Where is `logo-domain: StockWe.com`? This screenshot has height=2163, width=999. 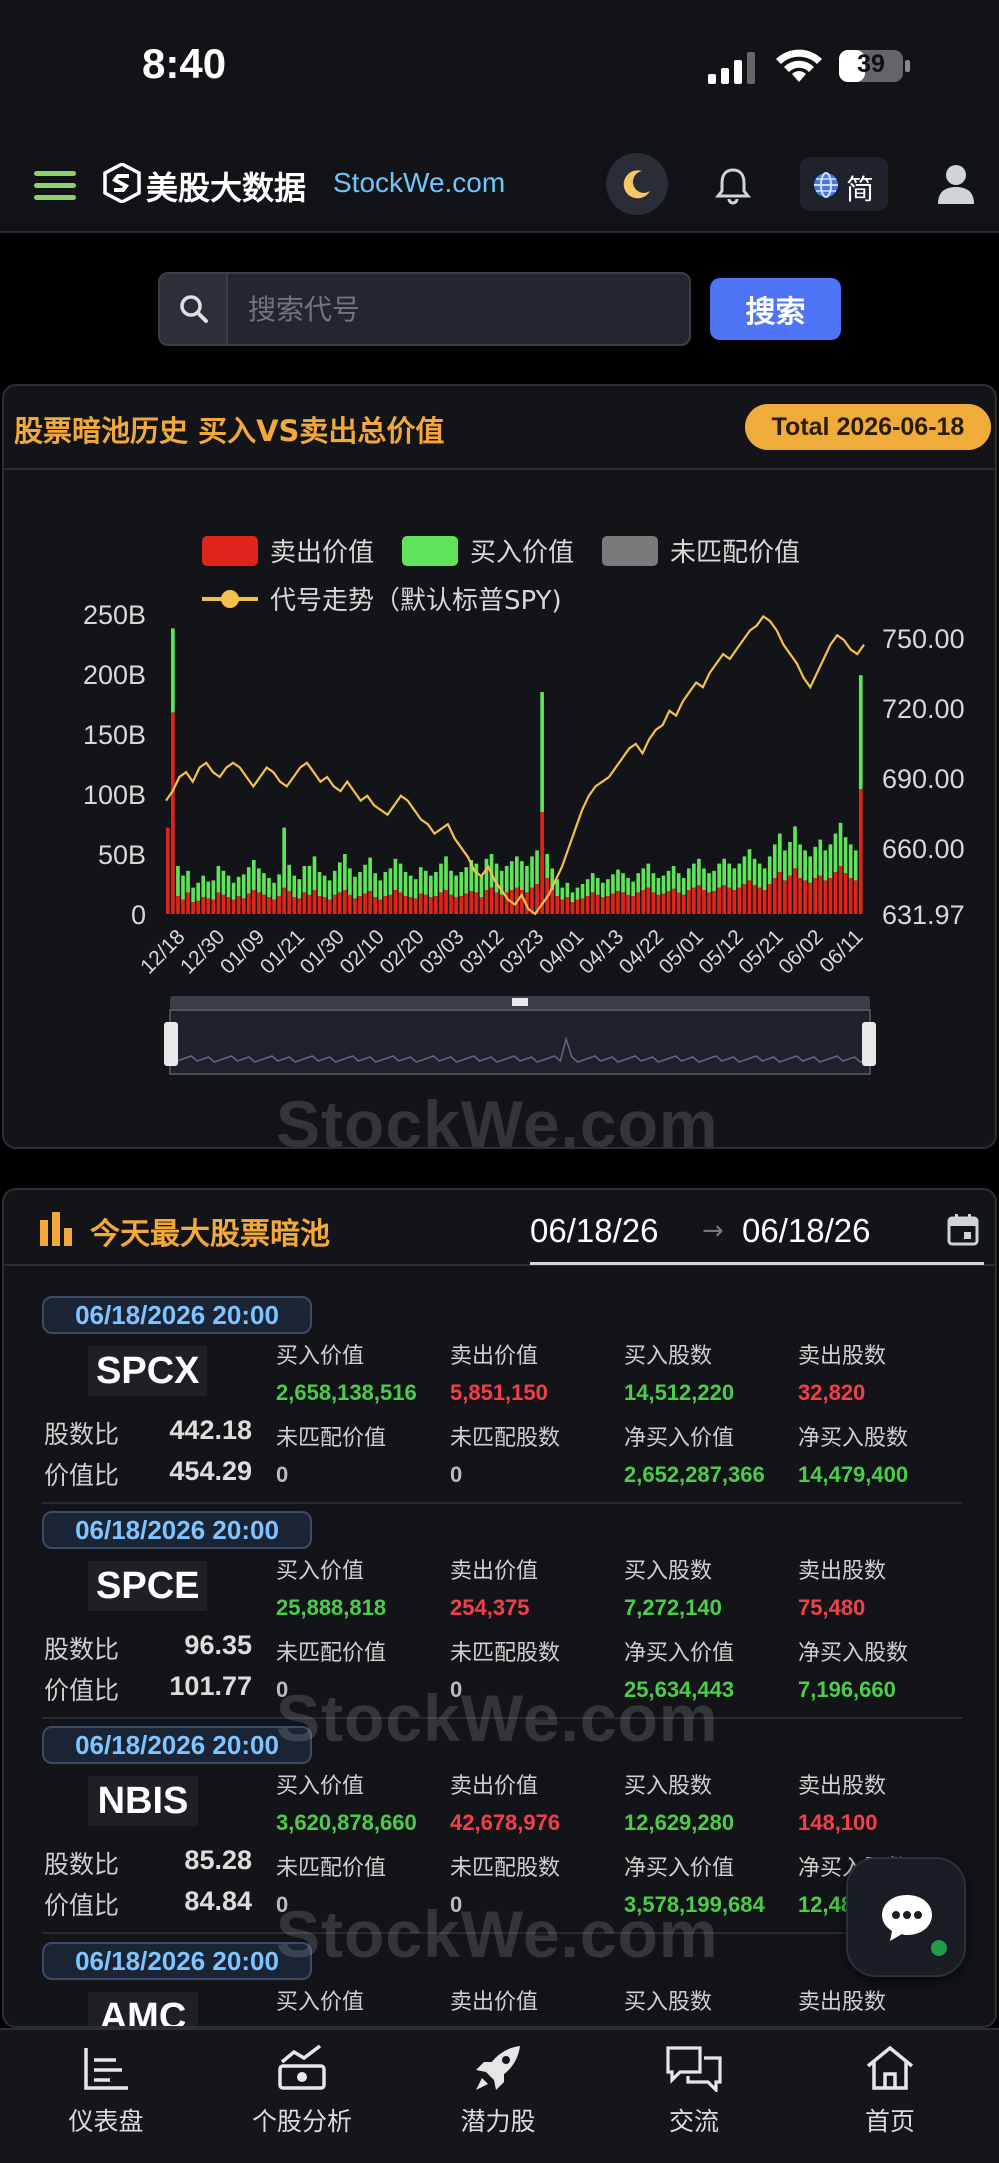 logo-domain: StockWe.com is located at coordinates (419, 183).